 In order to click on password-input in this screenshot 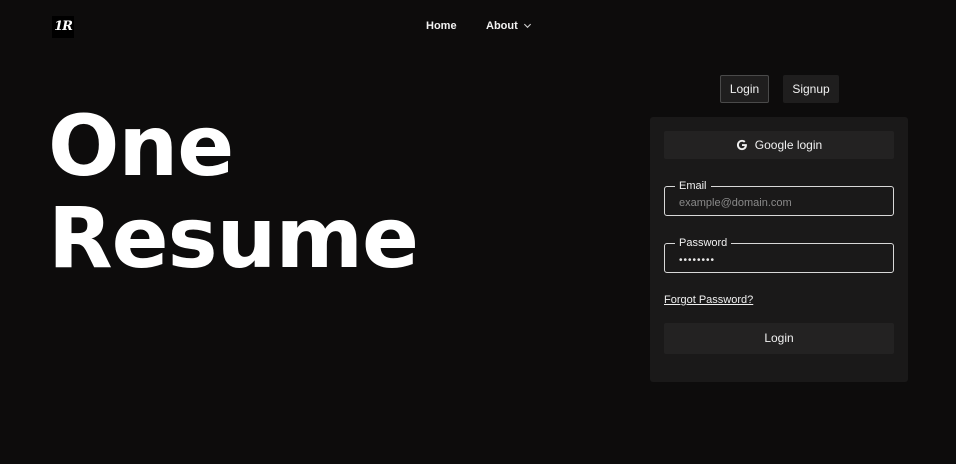, I will do `click(779, 258)`.